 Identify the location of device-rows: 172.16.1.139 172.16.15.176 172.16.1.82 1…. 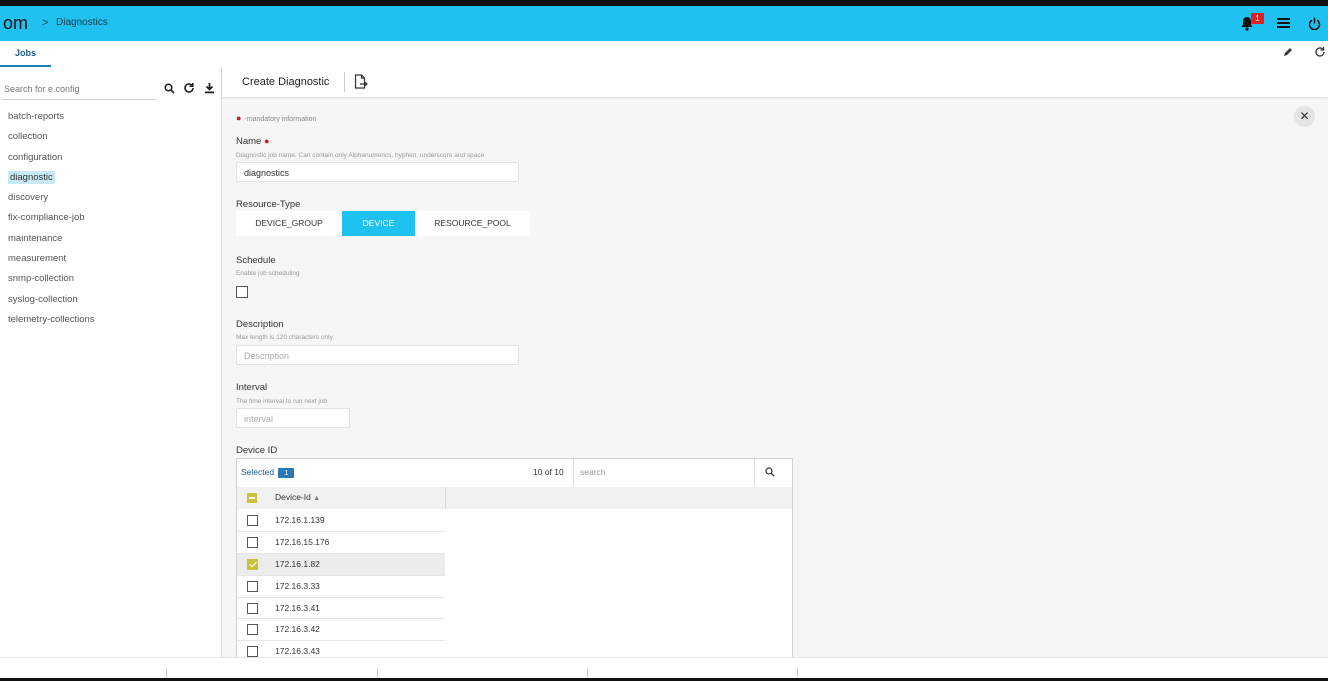
(341, 587).